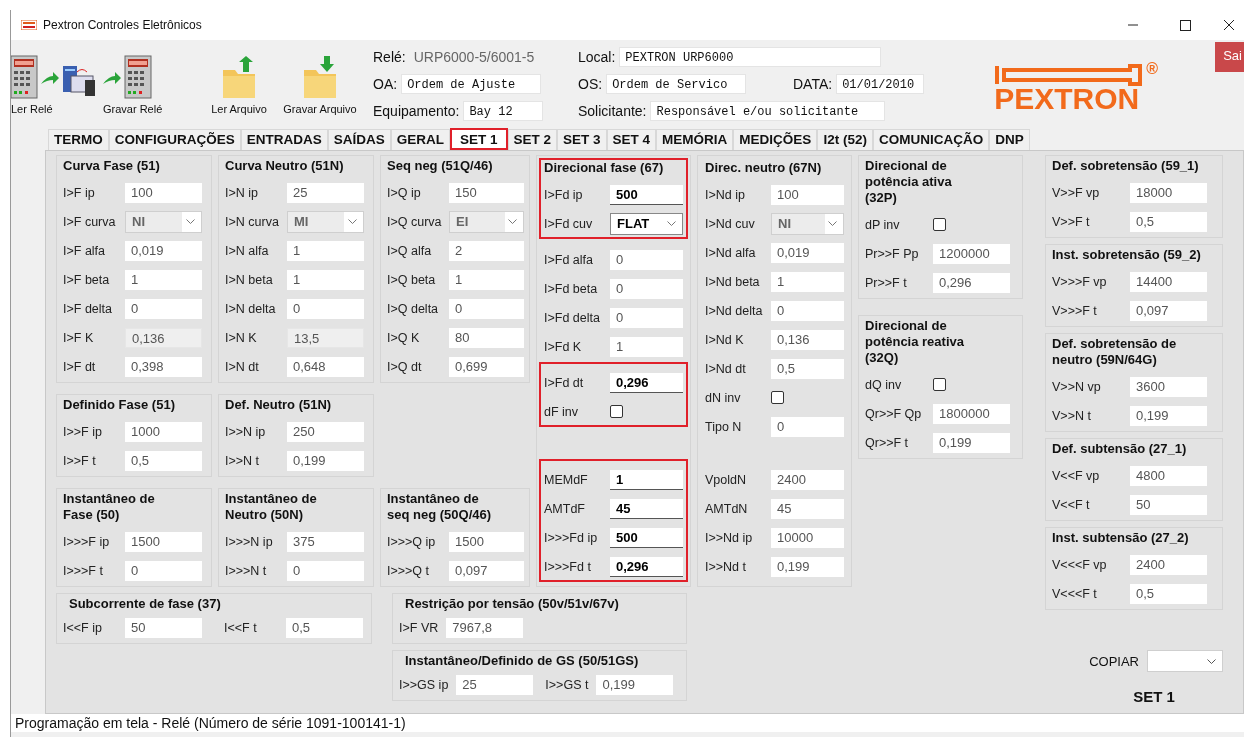 This screenshot has width=1244, height=737. What do you see at coordinates (486, 337) in the screenshot?
I see `input-field: 80` at bounding box center [486, 337].